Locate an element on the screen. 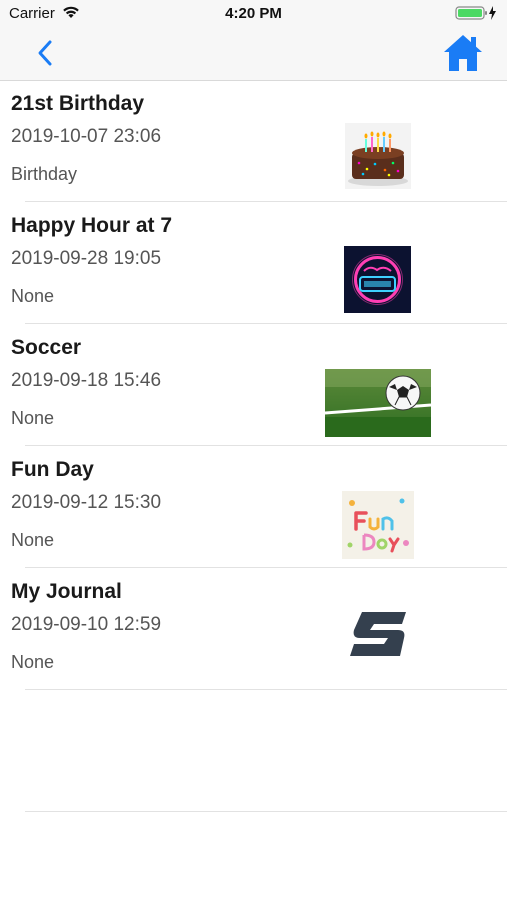 The width and height of the screenshot is (507, 900). birthday-cake-image is located at coordinates (378, 156).